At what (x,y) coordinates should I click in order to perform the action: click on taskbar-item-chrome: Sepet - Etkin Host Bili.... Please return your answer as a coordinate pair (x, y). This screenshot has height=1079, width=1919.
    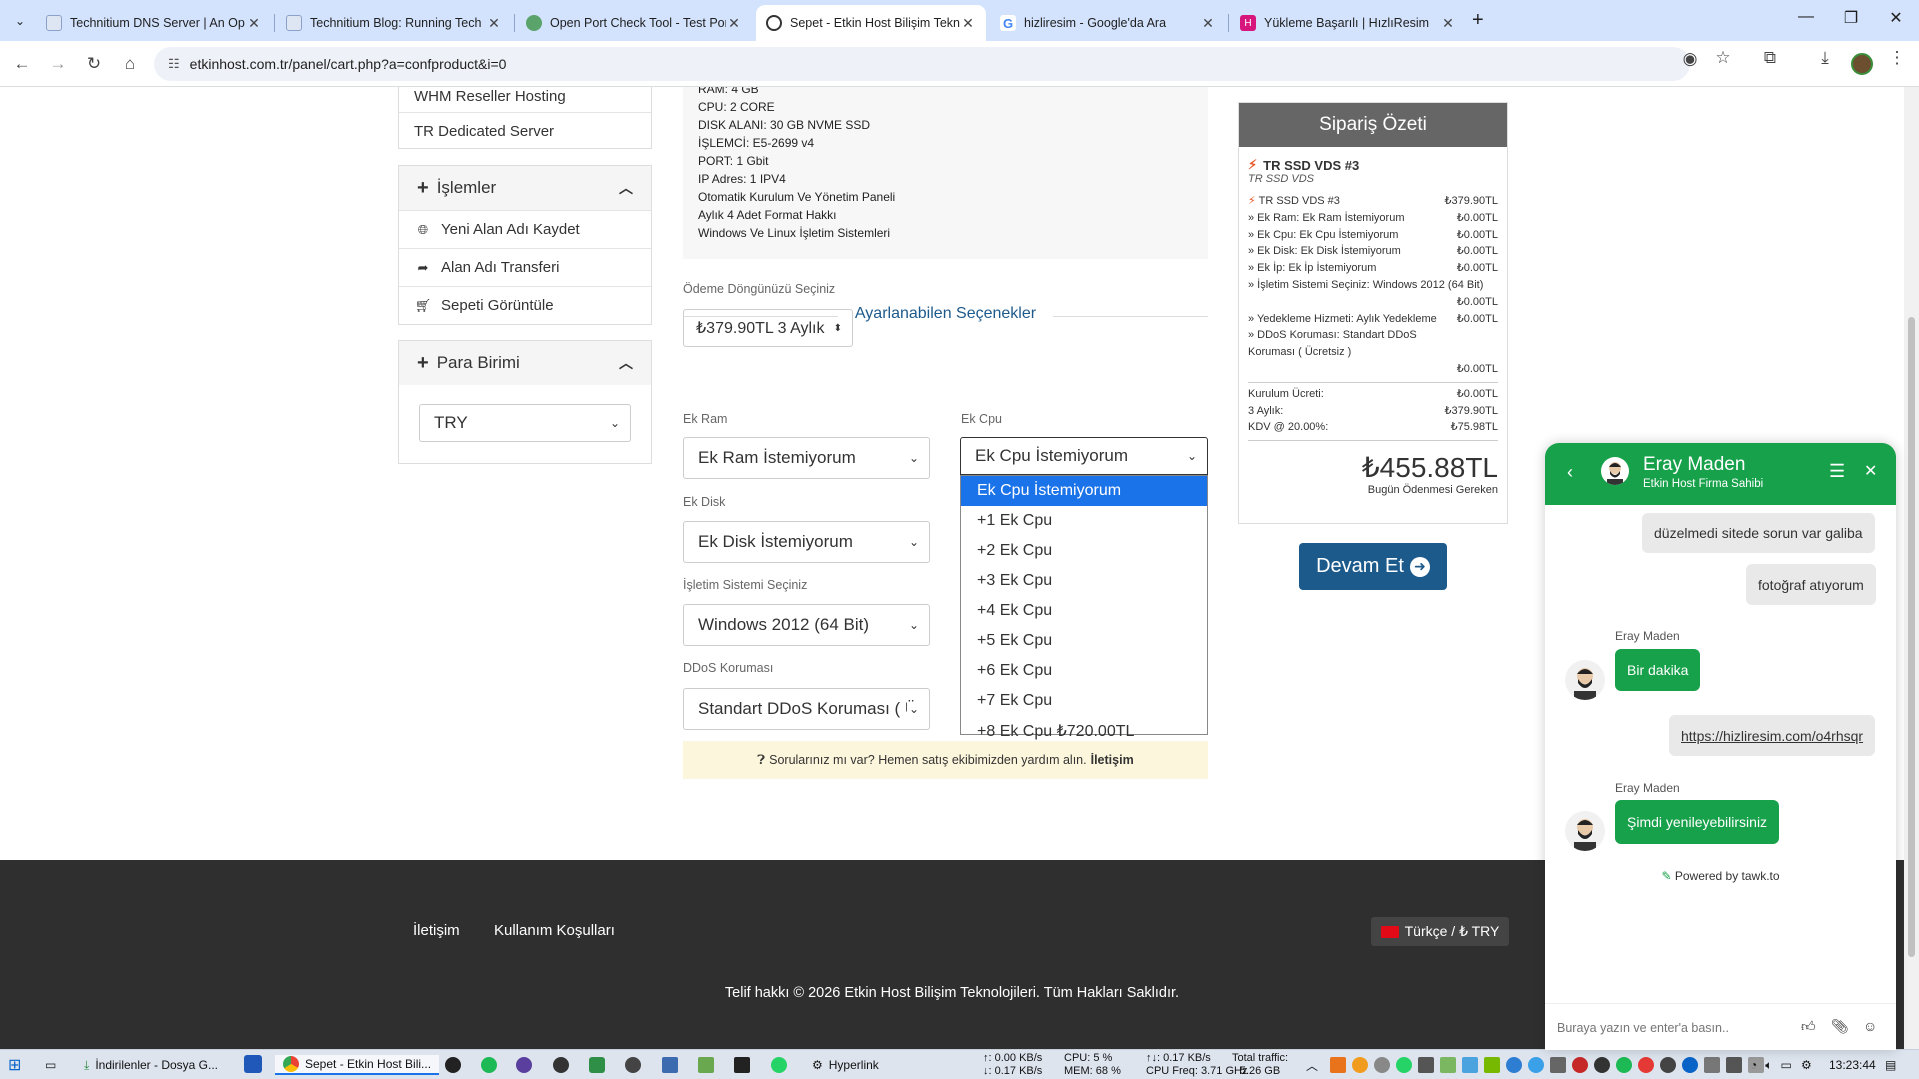
    Looking at the image, I should click on (357, 1065).